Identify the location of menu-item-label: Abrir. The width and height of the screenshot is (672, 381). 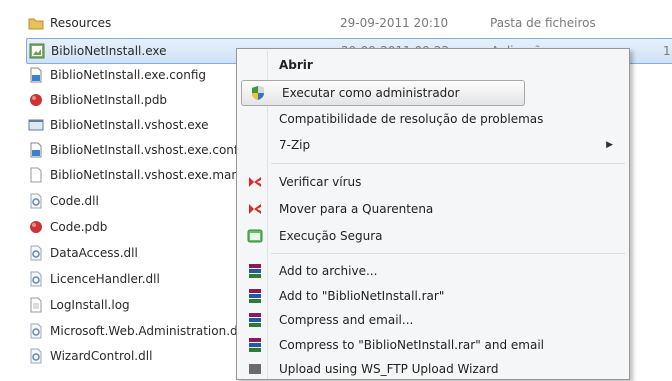
(296, 65).